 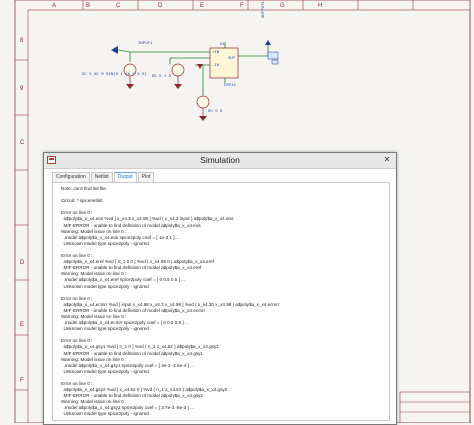 I want to click on window-title: Simulation, so click(x=220, y=160).